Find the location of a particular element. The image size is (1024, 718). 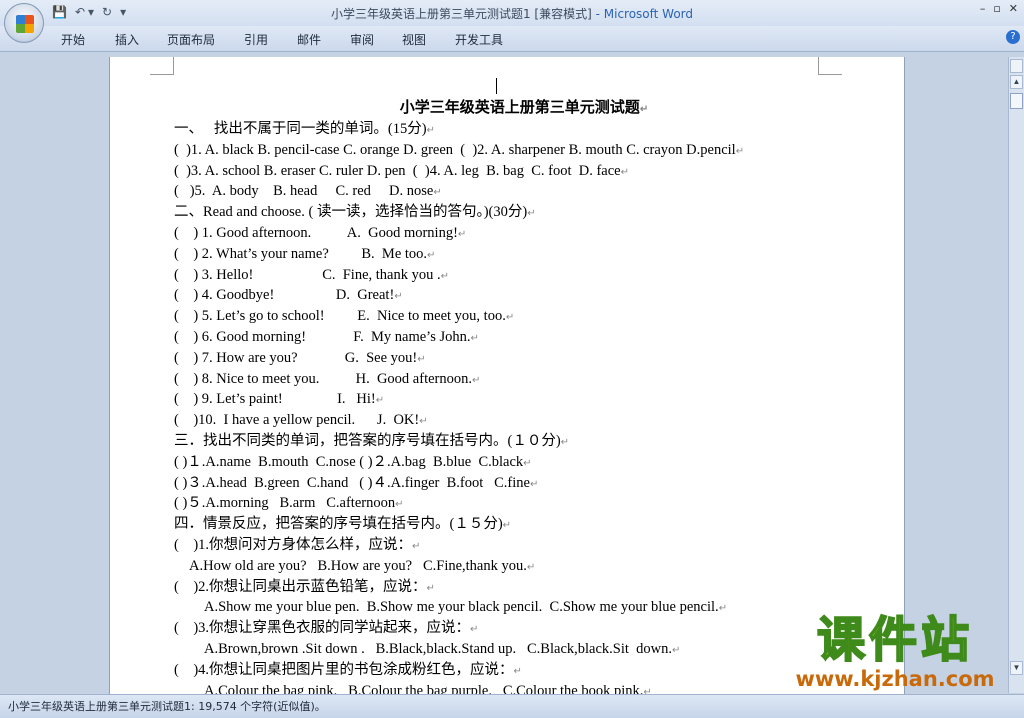

line-text: ( )2.你想让同桌出示蓝色铅笔，应说： is located at coordinates (300, 586).